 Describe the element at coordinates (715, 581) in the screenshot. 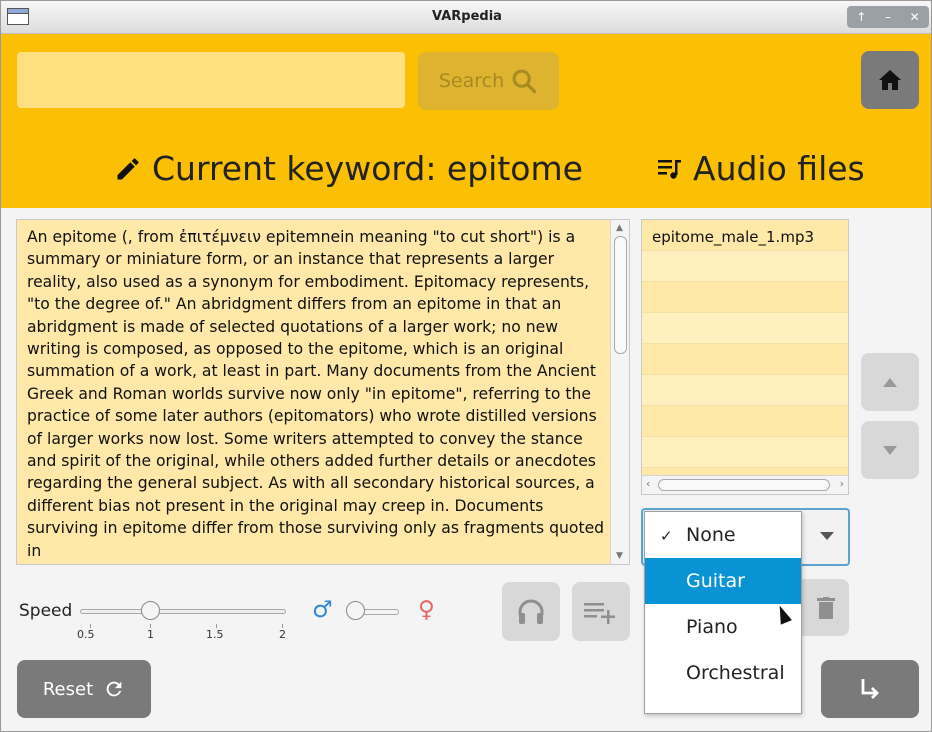

I see `dropdown-option-label: Guitar` at that location.